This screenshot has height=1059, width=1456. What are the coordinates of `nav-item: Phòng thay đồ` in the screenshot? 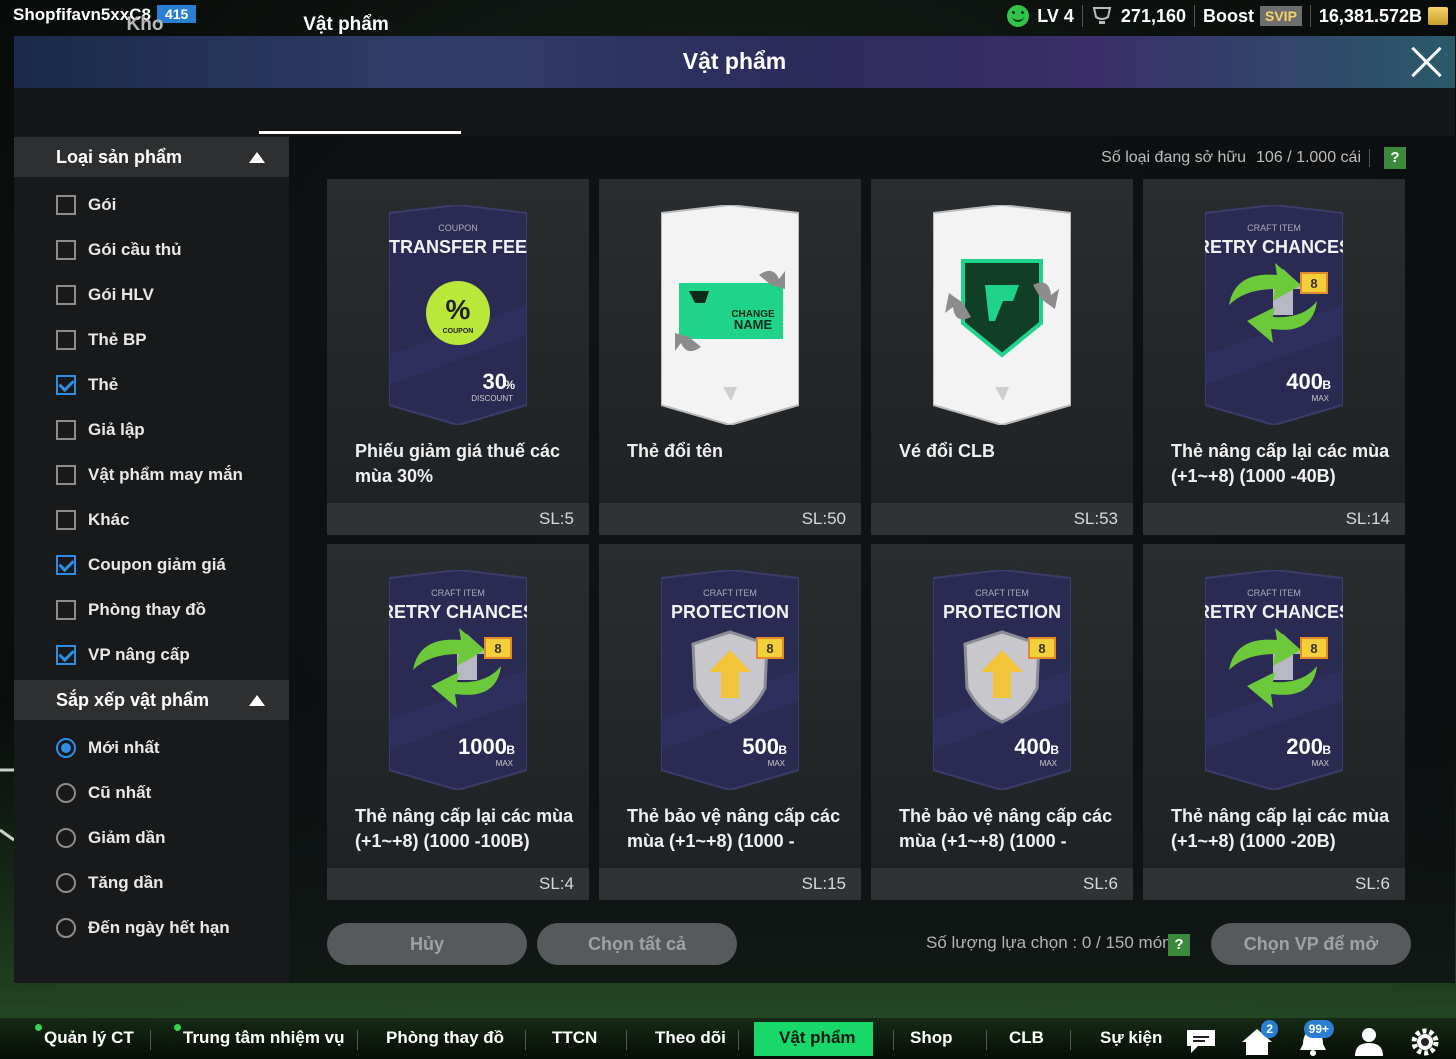 It's located at (445, 1038).